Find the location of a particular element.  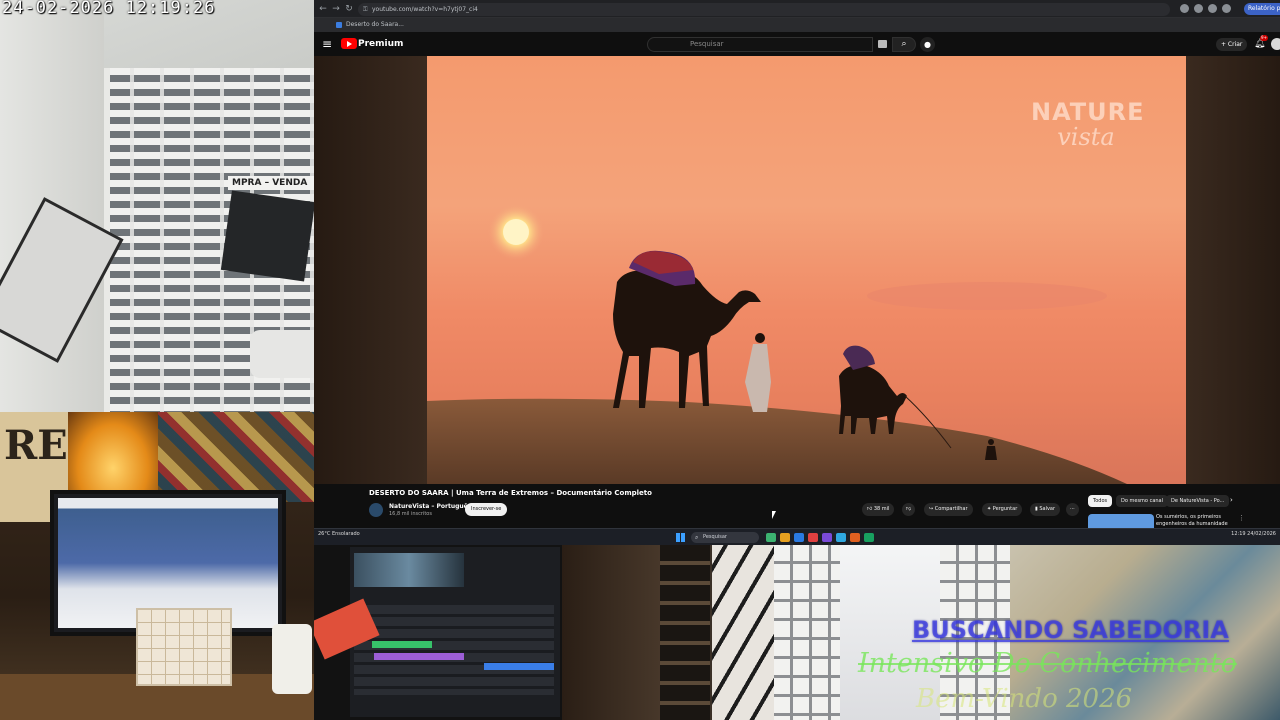

address-bar-url: youtube.com/watch?v=h7ytj07_ci4 is located at coordinates (425, 9).